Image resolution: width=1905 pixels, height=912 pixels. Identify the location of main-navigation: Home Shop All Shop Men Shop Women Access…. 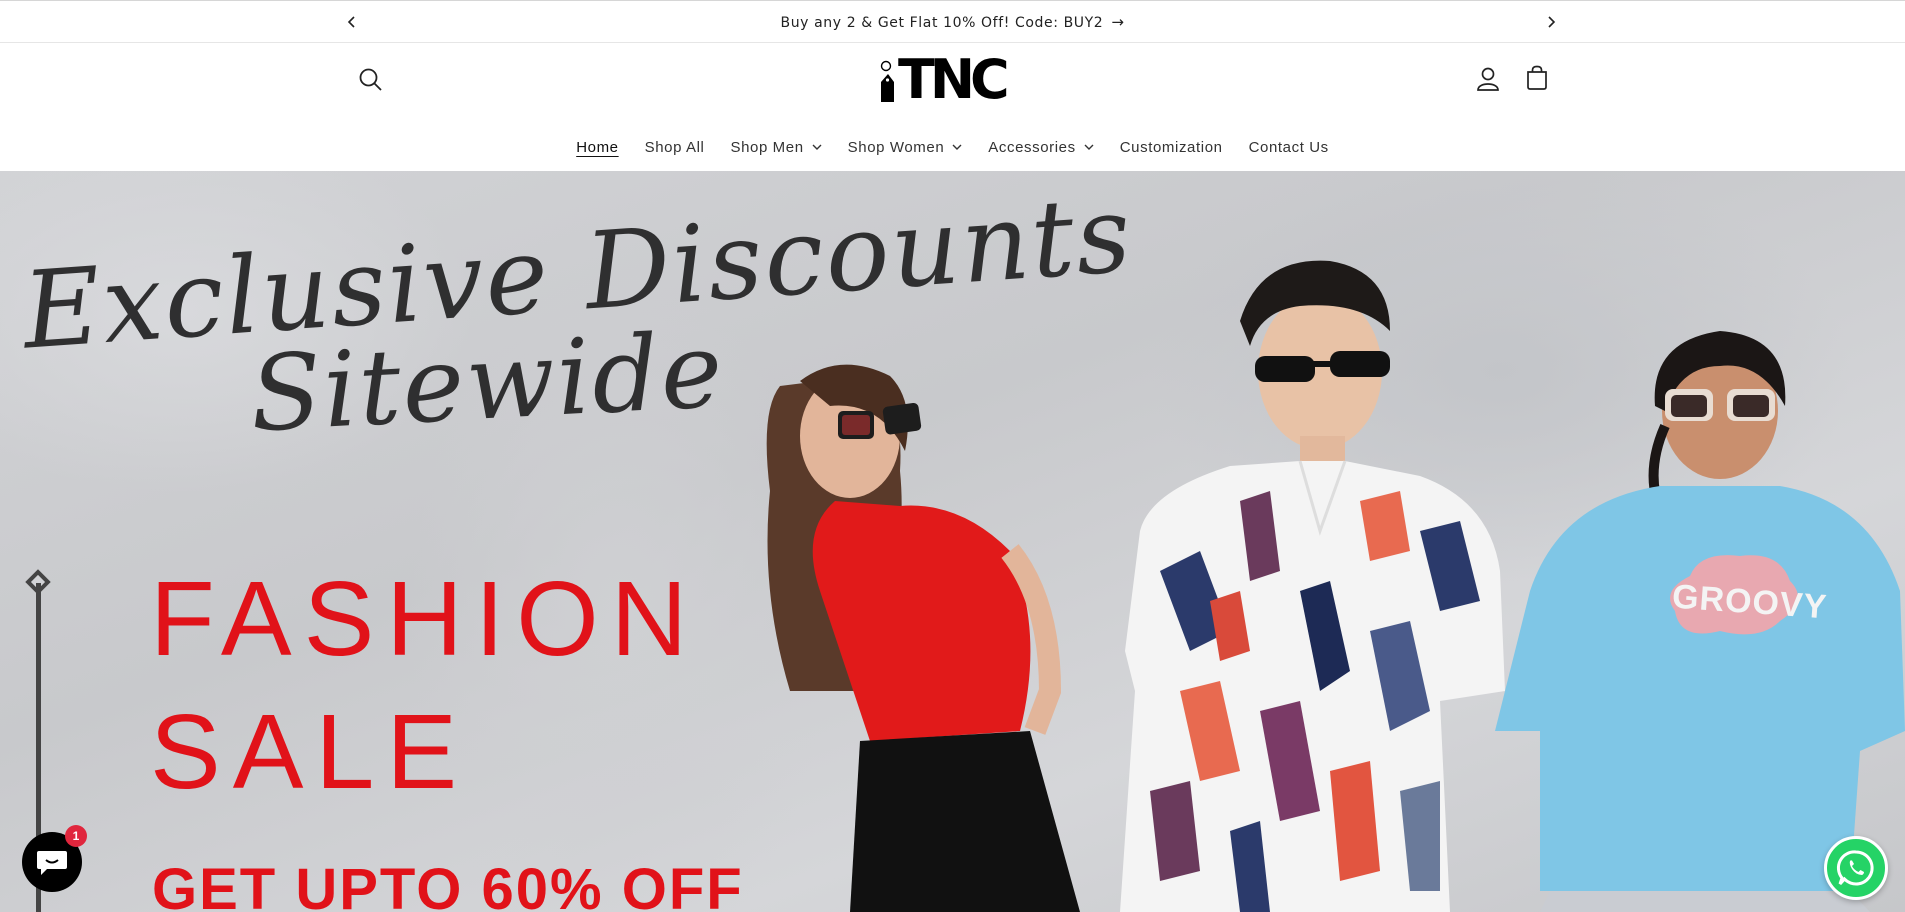
(952, 147).